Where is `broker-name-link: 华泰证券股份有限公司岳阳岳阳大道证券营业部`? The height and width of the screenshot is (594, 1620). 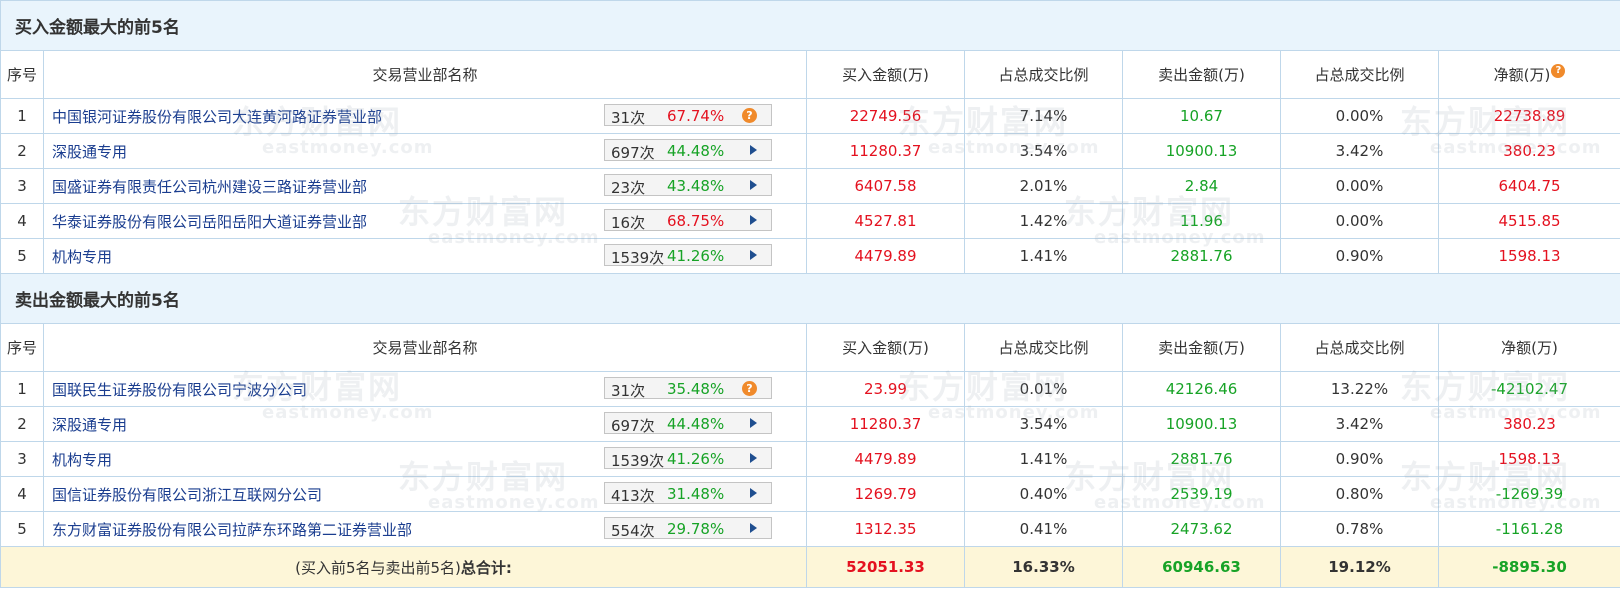 broker-name-link: 华泰证券股份有限公司岳阳岳阳大道证券营业部 is located at coordinates (209, 221).